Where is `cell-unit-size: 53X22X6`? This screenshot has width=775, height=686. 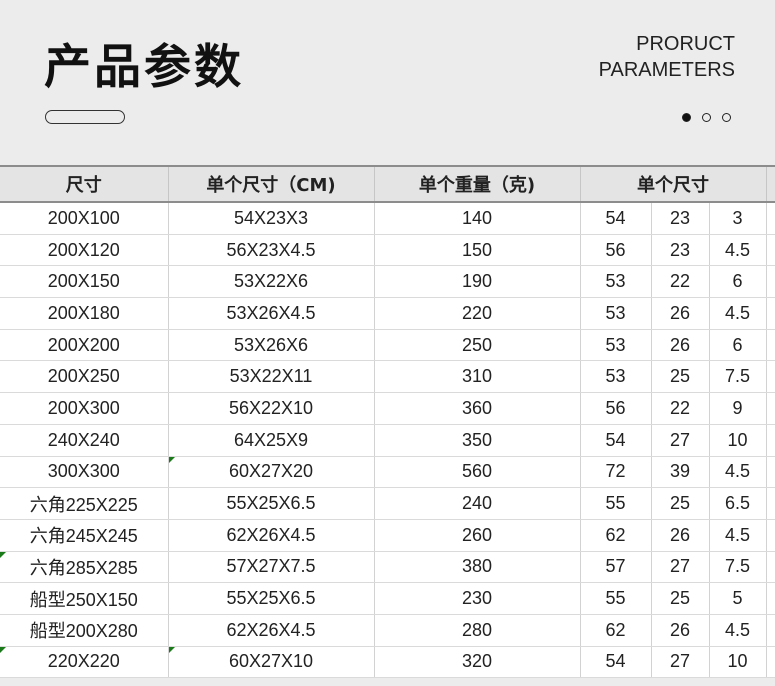 cell-unit-size: 53X22X6 is located at coordinates (270, 282).